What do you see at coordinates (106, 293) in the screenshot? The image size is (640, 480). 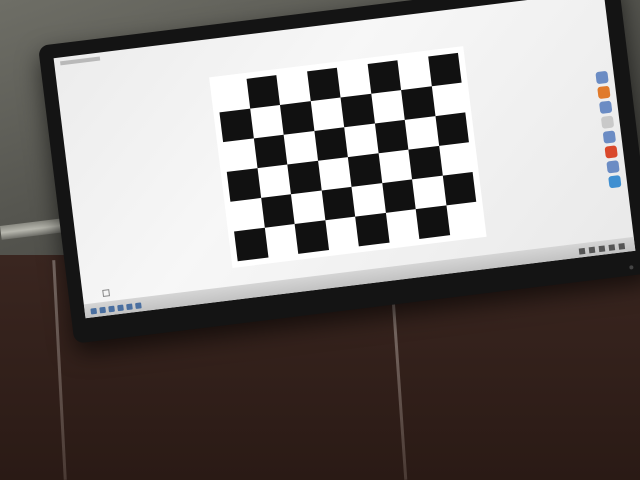 I see `desktop-icon` at bounding box center [106, 293].